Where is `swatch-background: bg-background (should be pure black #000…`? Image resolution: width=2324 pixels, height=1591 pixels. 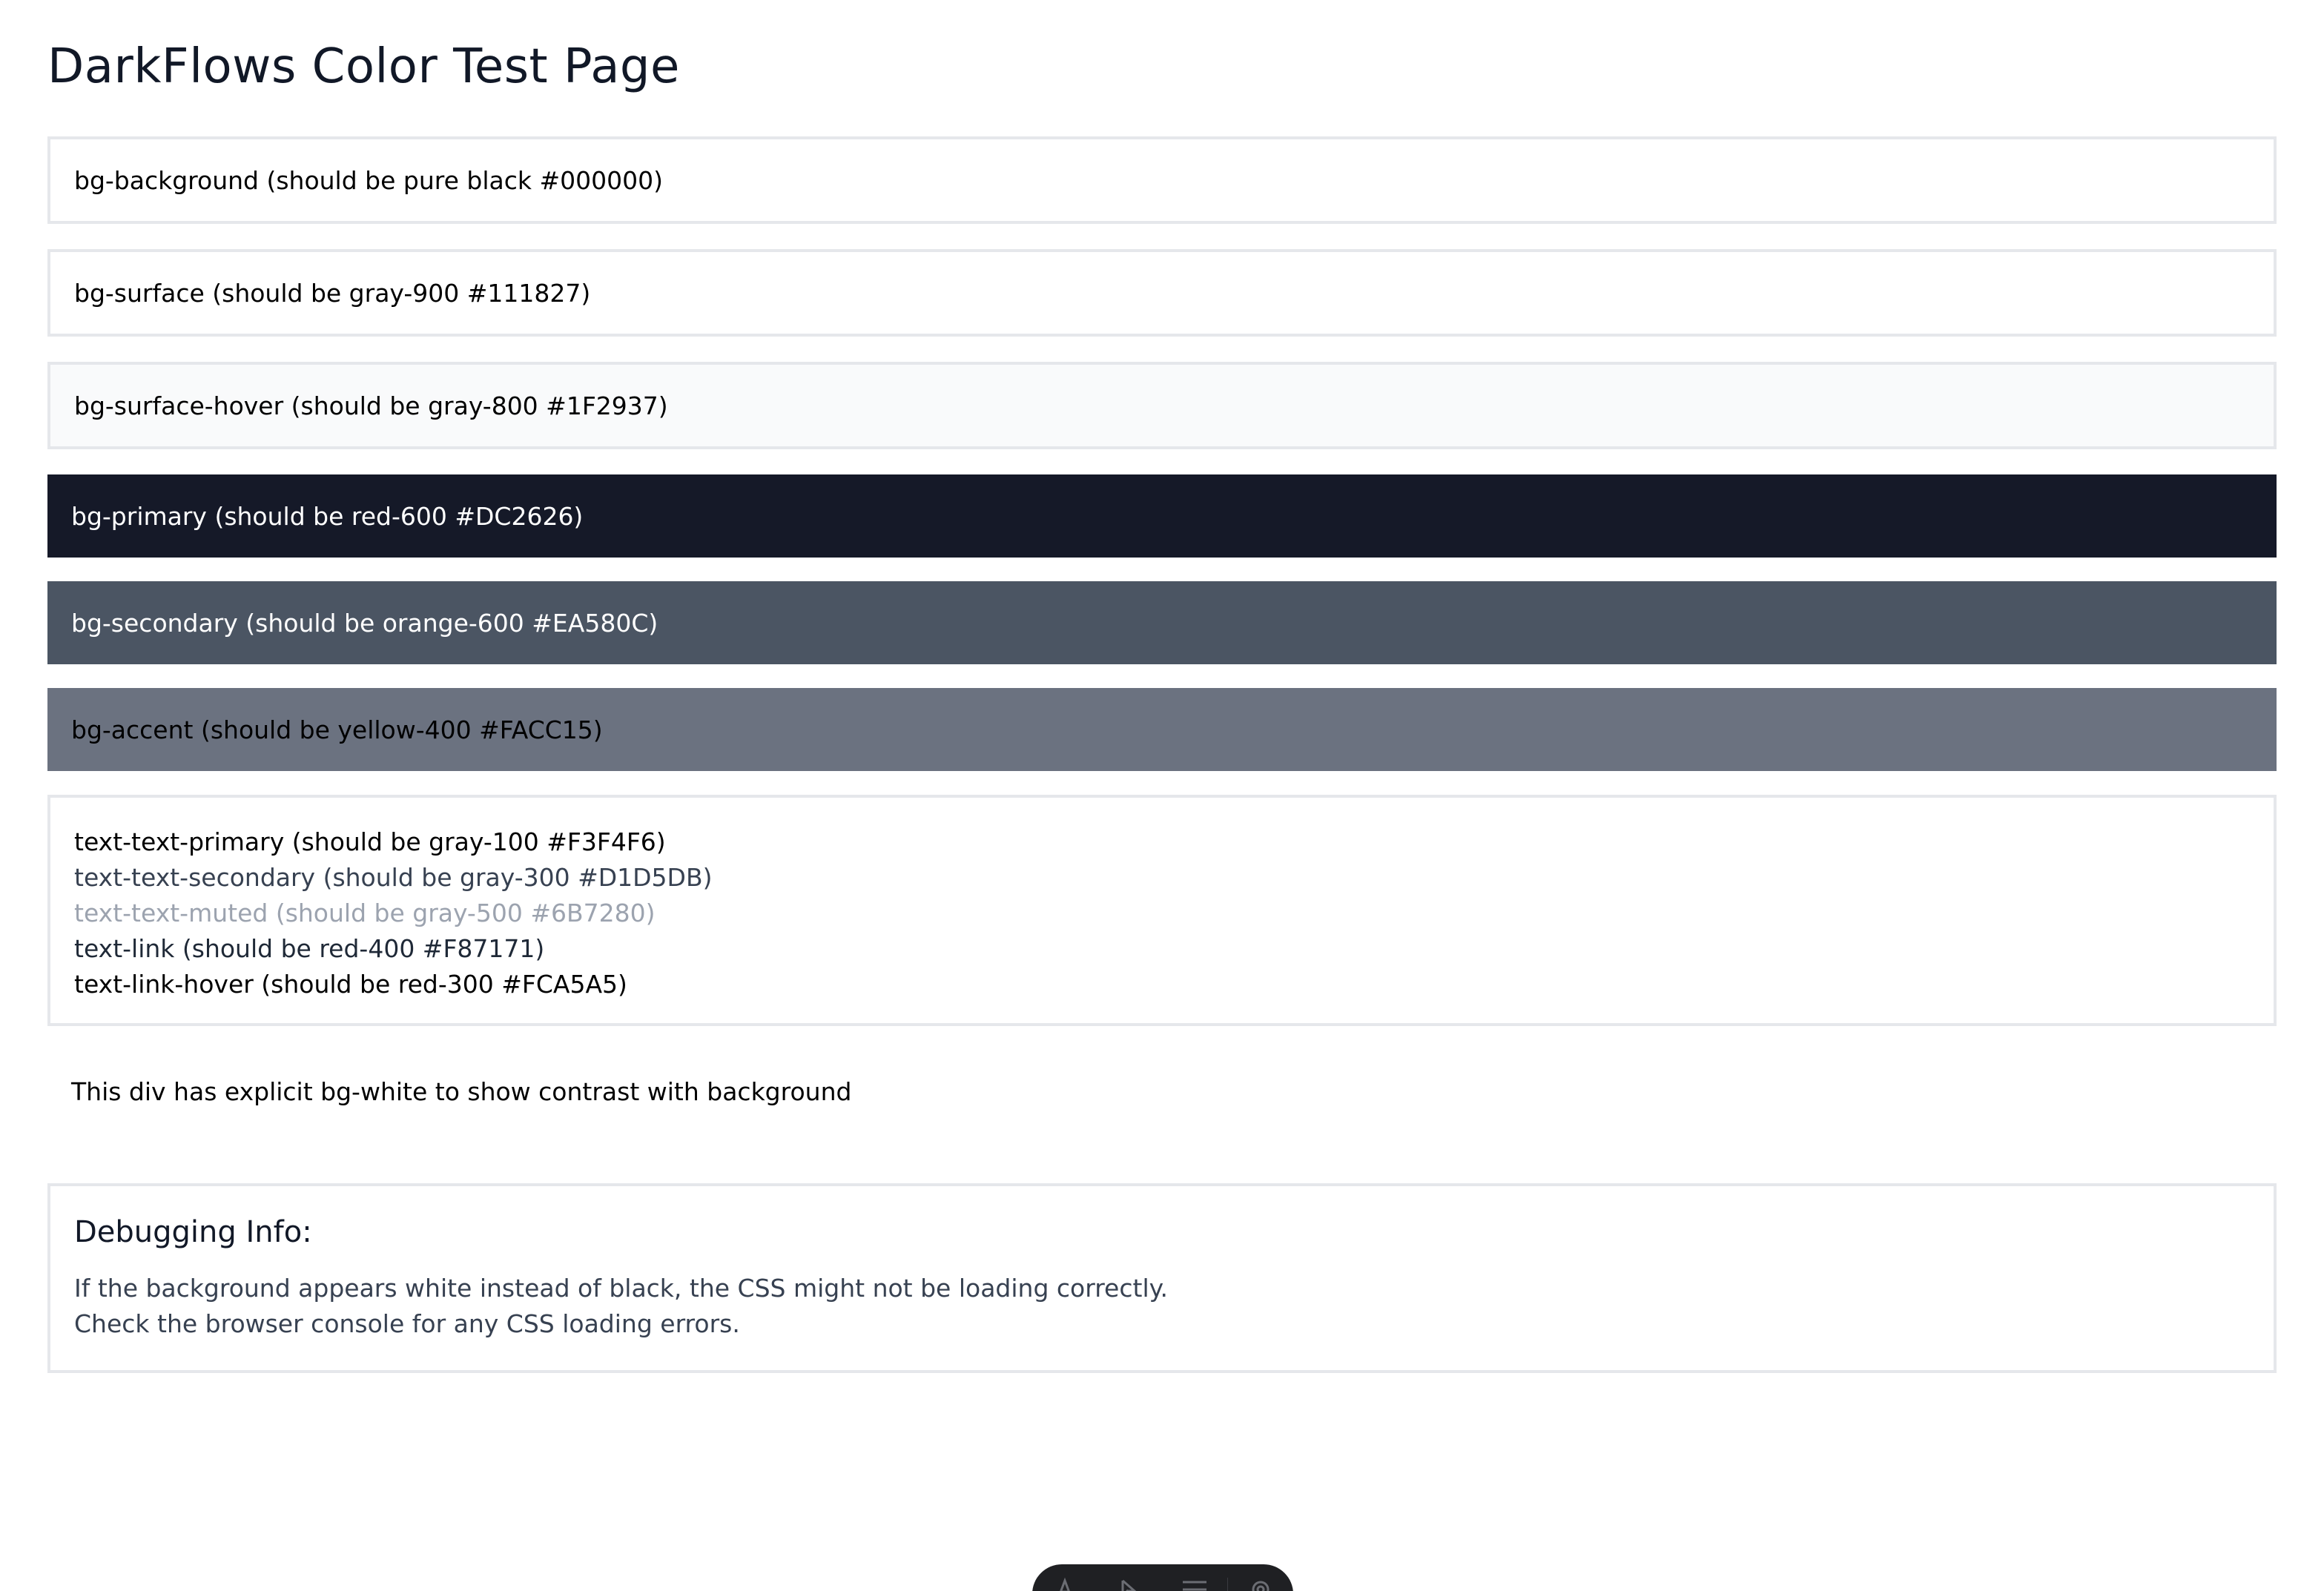 swatch-background: bg-background (should be pure black #000… is located at coordinates (1162, 180).